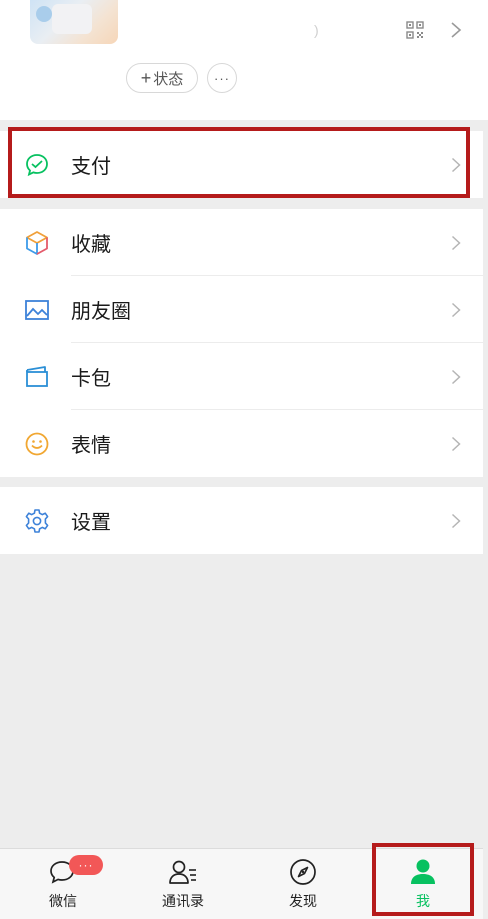 This screenshot has height=919, width=488. I want to click on menu-item-settings: 设置, so click(241, 520).